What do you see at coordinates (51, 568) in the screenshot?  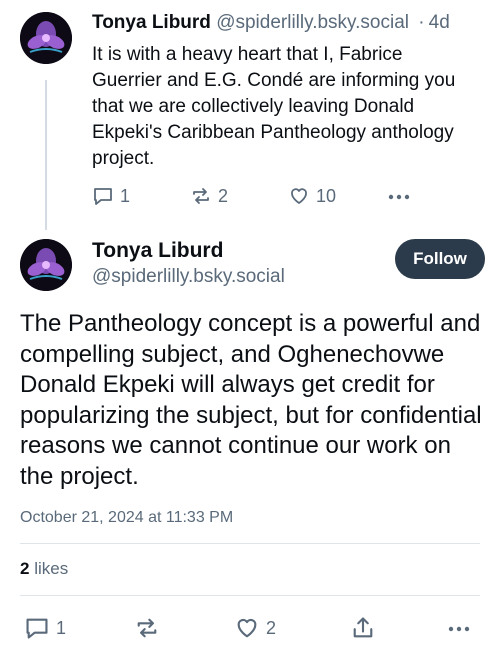 I see `likes-label: likes` at bounding box center [51, 568].